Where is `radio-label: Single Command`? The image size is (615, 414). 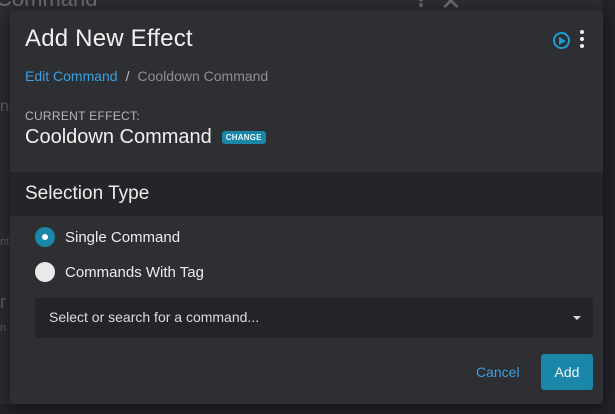
radio-label: Single Command is located at coordinates (123, 237).